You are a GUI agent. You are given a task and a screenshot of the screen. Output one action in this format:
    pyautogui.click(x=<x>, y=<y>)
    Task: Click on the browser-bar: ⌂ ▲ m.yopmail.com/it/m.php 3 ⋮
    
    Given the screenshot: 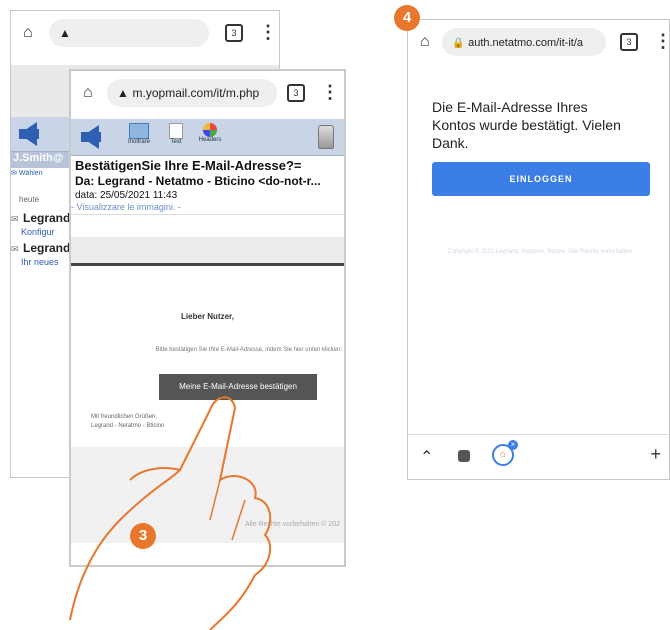 What is the action you would take?
    pyautogui.click(x=207, y=93)
    